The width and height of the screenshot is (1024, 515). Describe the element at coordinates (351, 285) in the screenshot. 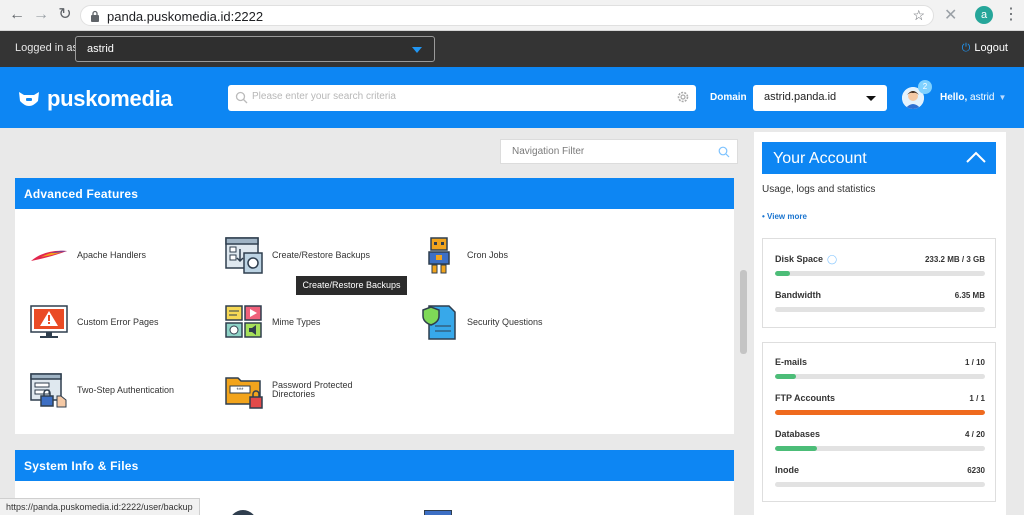

I see `tooltip: Create/Restore Backups` at that location.